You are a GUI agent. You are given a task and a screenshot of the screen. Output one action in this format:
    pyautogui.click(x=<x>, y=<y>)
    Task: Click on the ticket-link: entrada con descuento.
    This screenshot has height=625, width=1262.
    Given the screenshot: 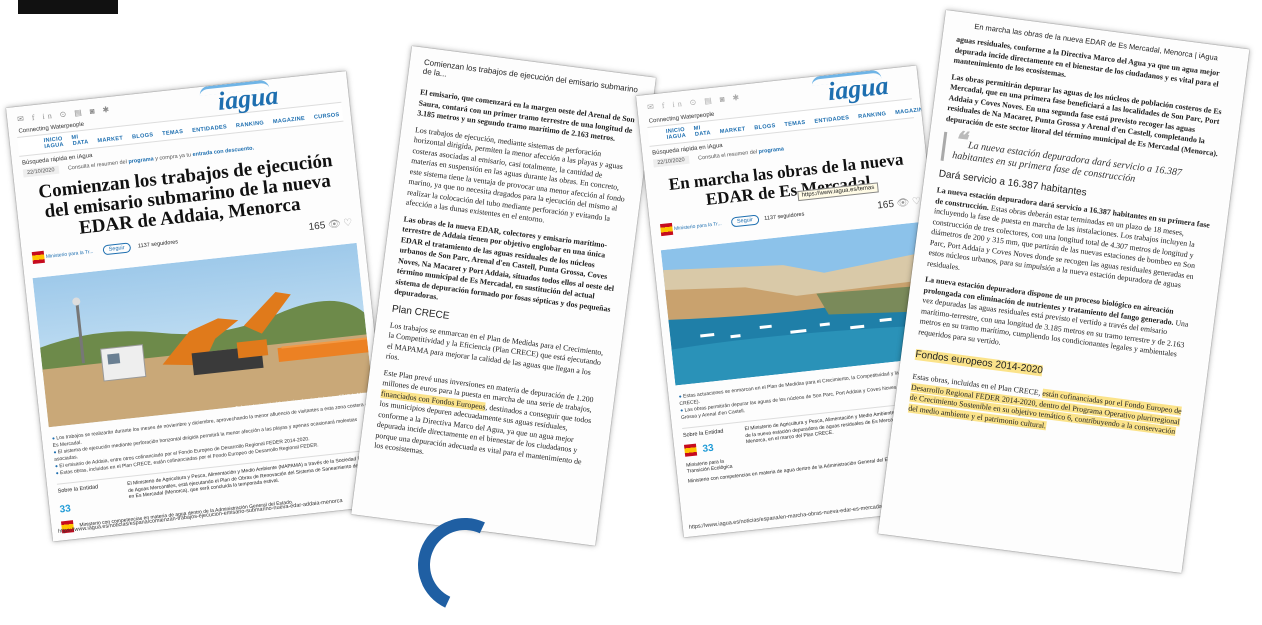 What is the action you would take?
    pyautogui.click(x=223, y=151)
    